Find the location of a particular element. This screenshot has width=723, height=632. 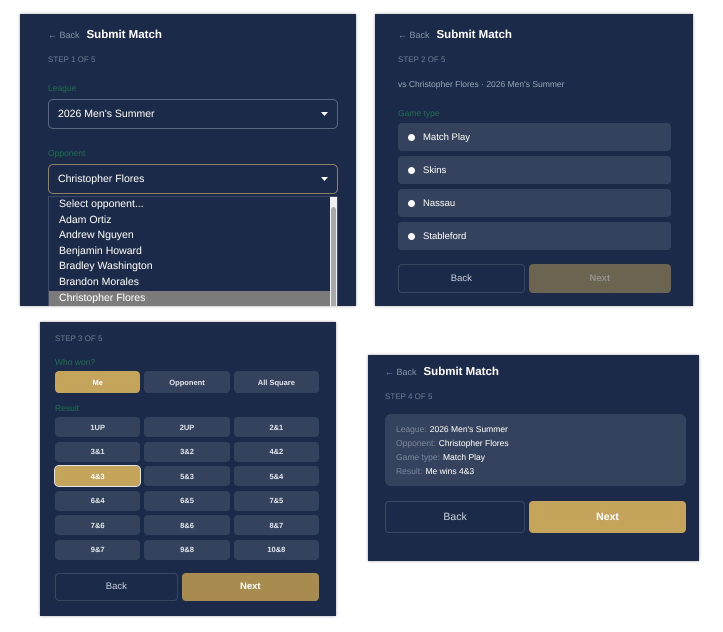

dropdown-option: Christopher Flores is located at coordinates (189, 298).